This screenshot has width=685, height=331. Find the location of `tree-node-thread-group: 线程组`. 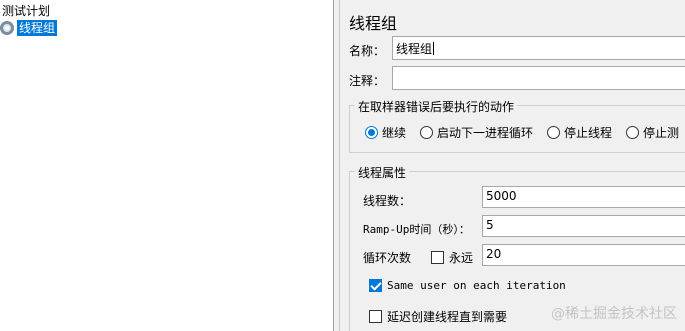

tree-node-thread-group: 线程组 is located at coordinates (29, 27).